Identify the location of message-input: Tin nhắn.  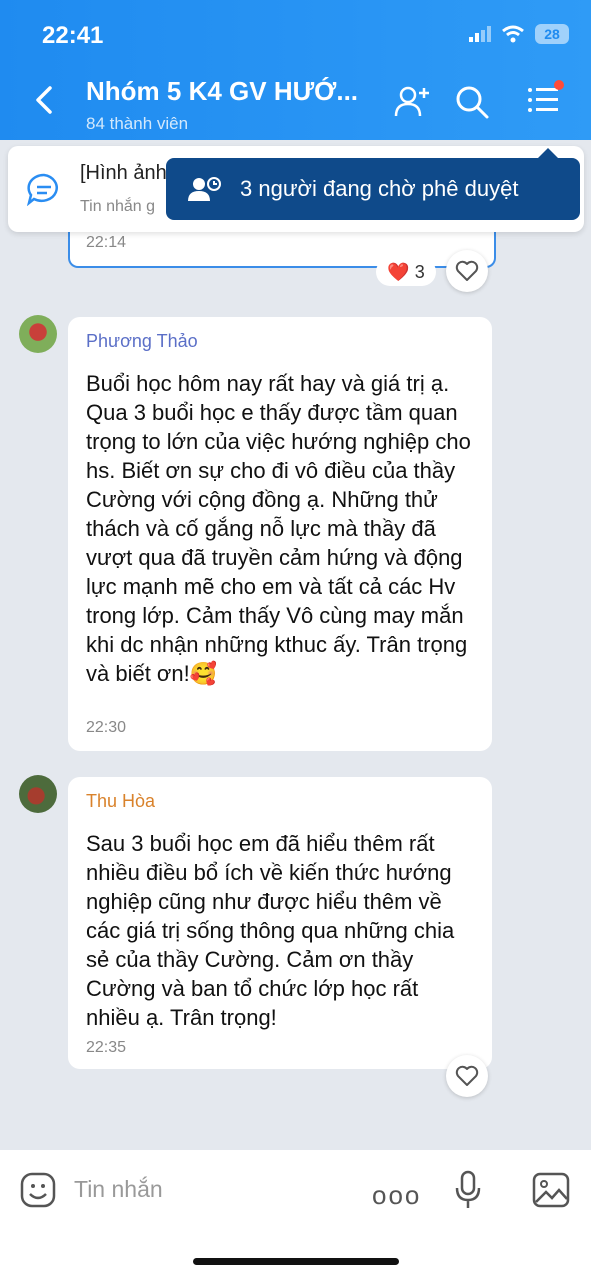
(118, 1189).